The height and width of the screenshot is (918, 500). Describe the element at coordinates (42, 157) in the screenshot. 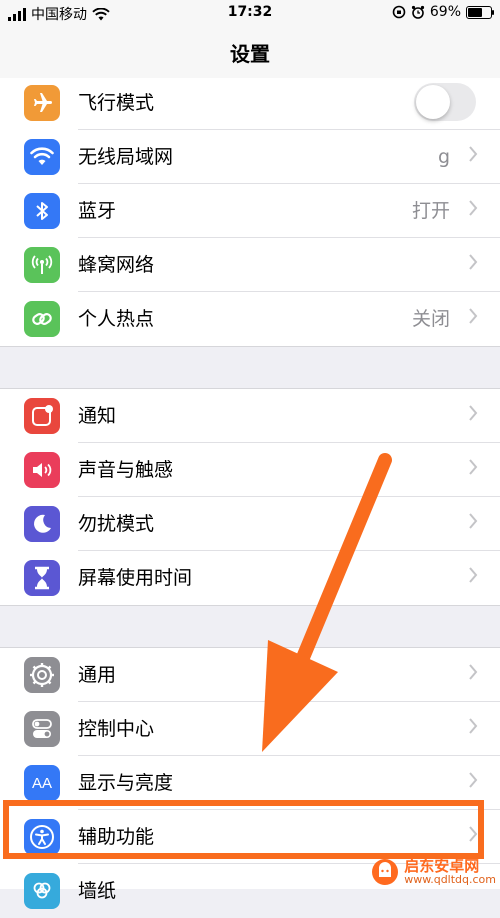

I see `wifi-icon` at that location.